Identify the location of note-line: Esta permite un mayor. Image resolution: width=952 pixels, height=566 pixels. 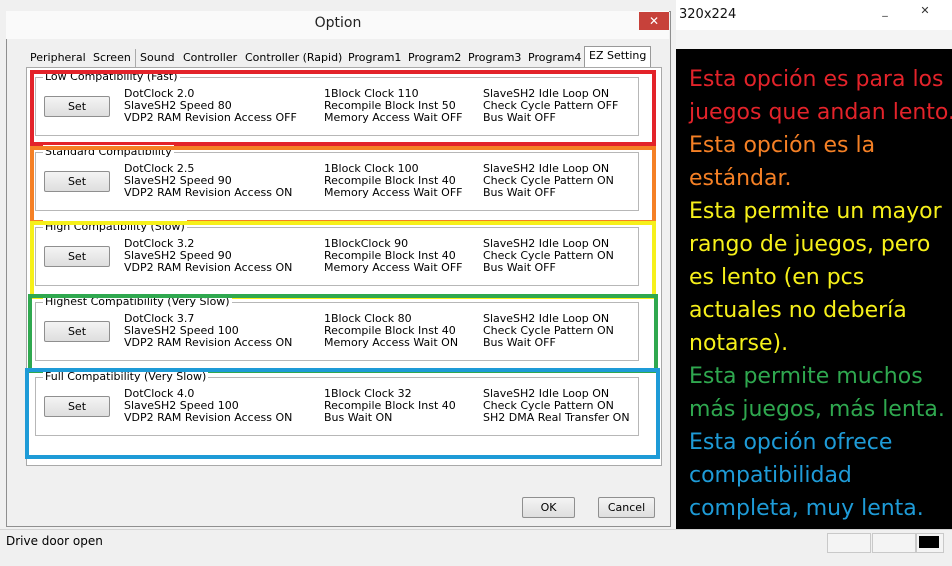
(815, 211).